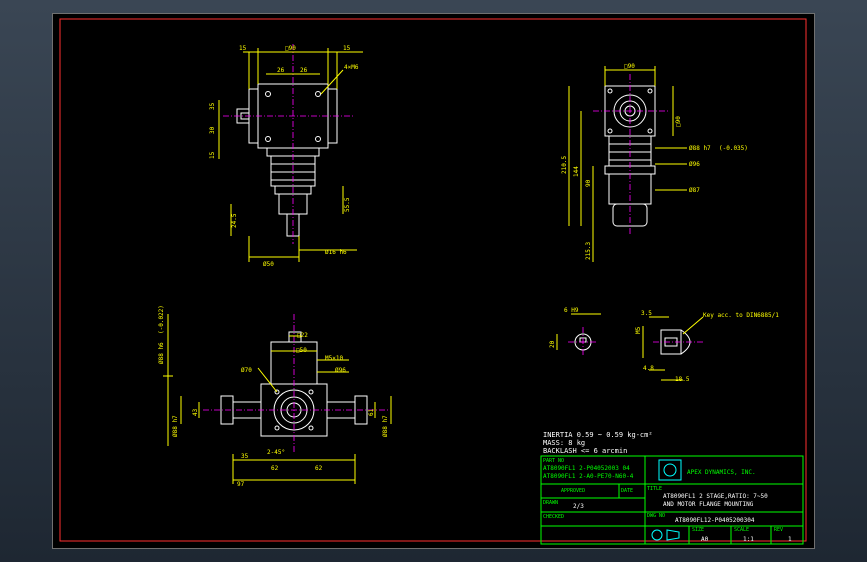  What do you see at coordinates (550, 503) in the screenshot?
I see `tb-drawn-label: DRAWN` at bounding box center [550, 503].